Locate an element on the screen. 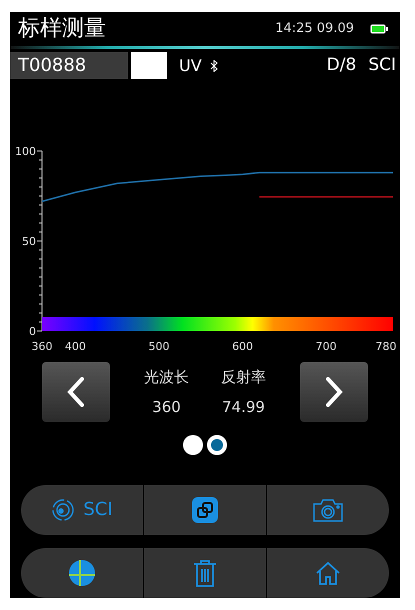  previous-button is located at coordinates (76, 392).